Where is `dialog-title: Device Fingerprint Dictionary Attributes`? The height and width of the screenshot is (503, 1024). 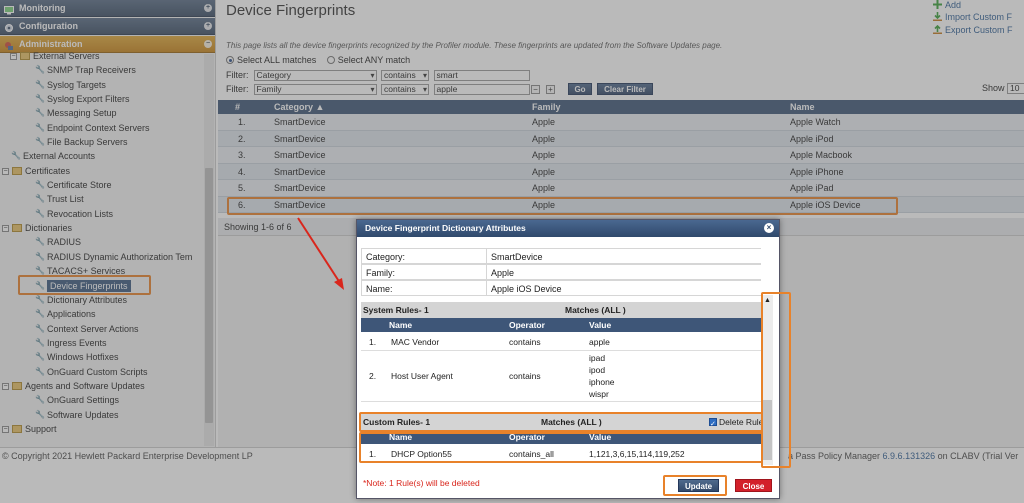 dialog-title: Device Fingerprint Dictionary Attributes is located at coordinates (445, 228).